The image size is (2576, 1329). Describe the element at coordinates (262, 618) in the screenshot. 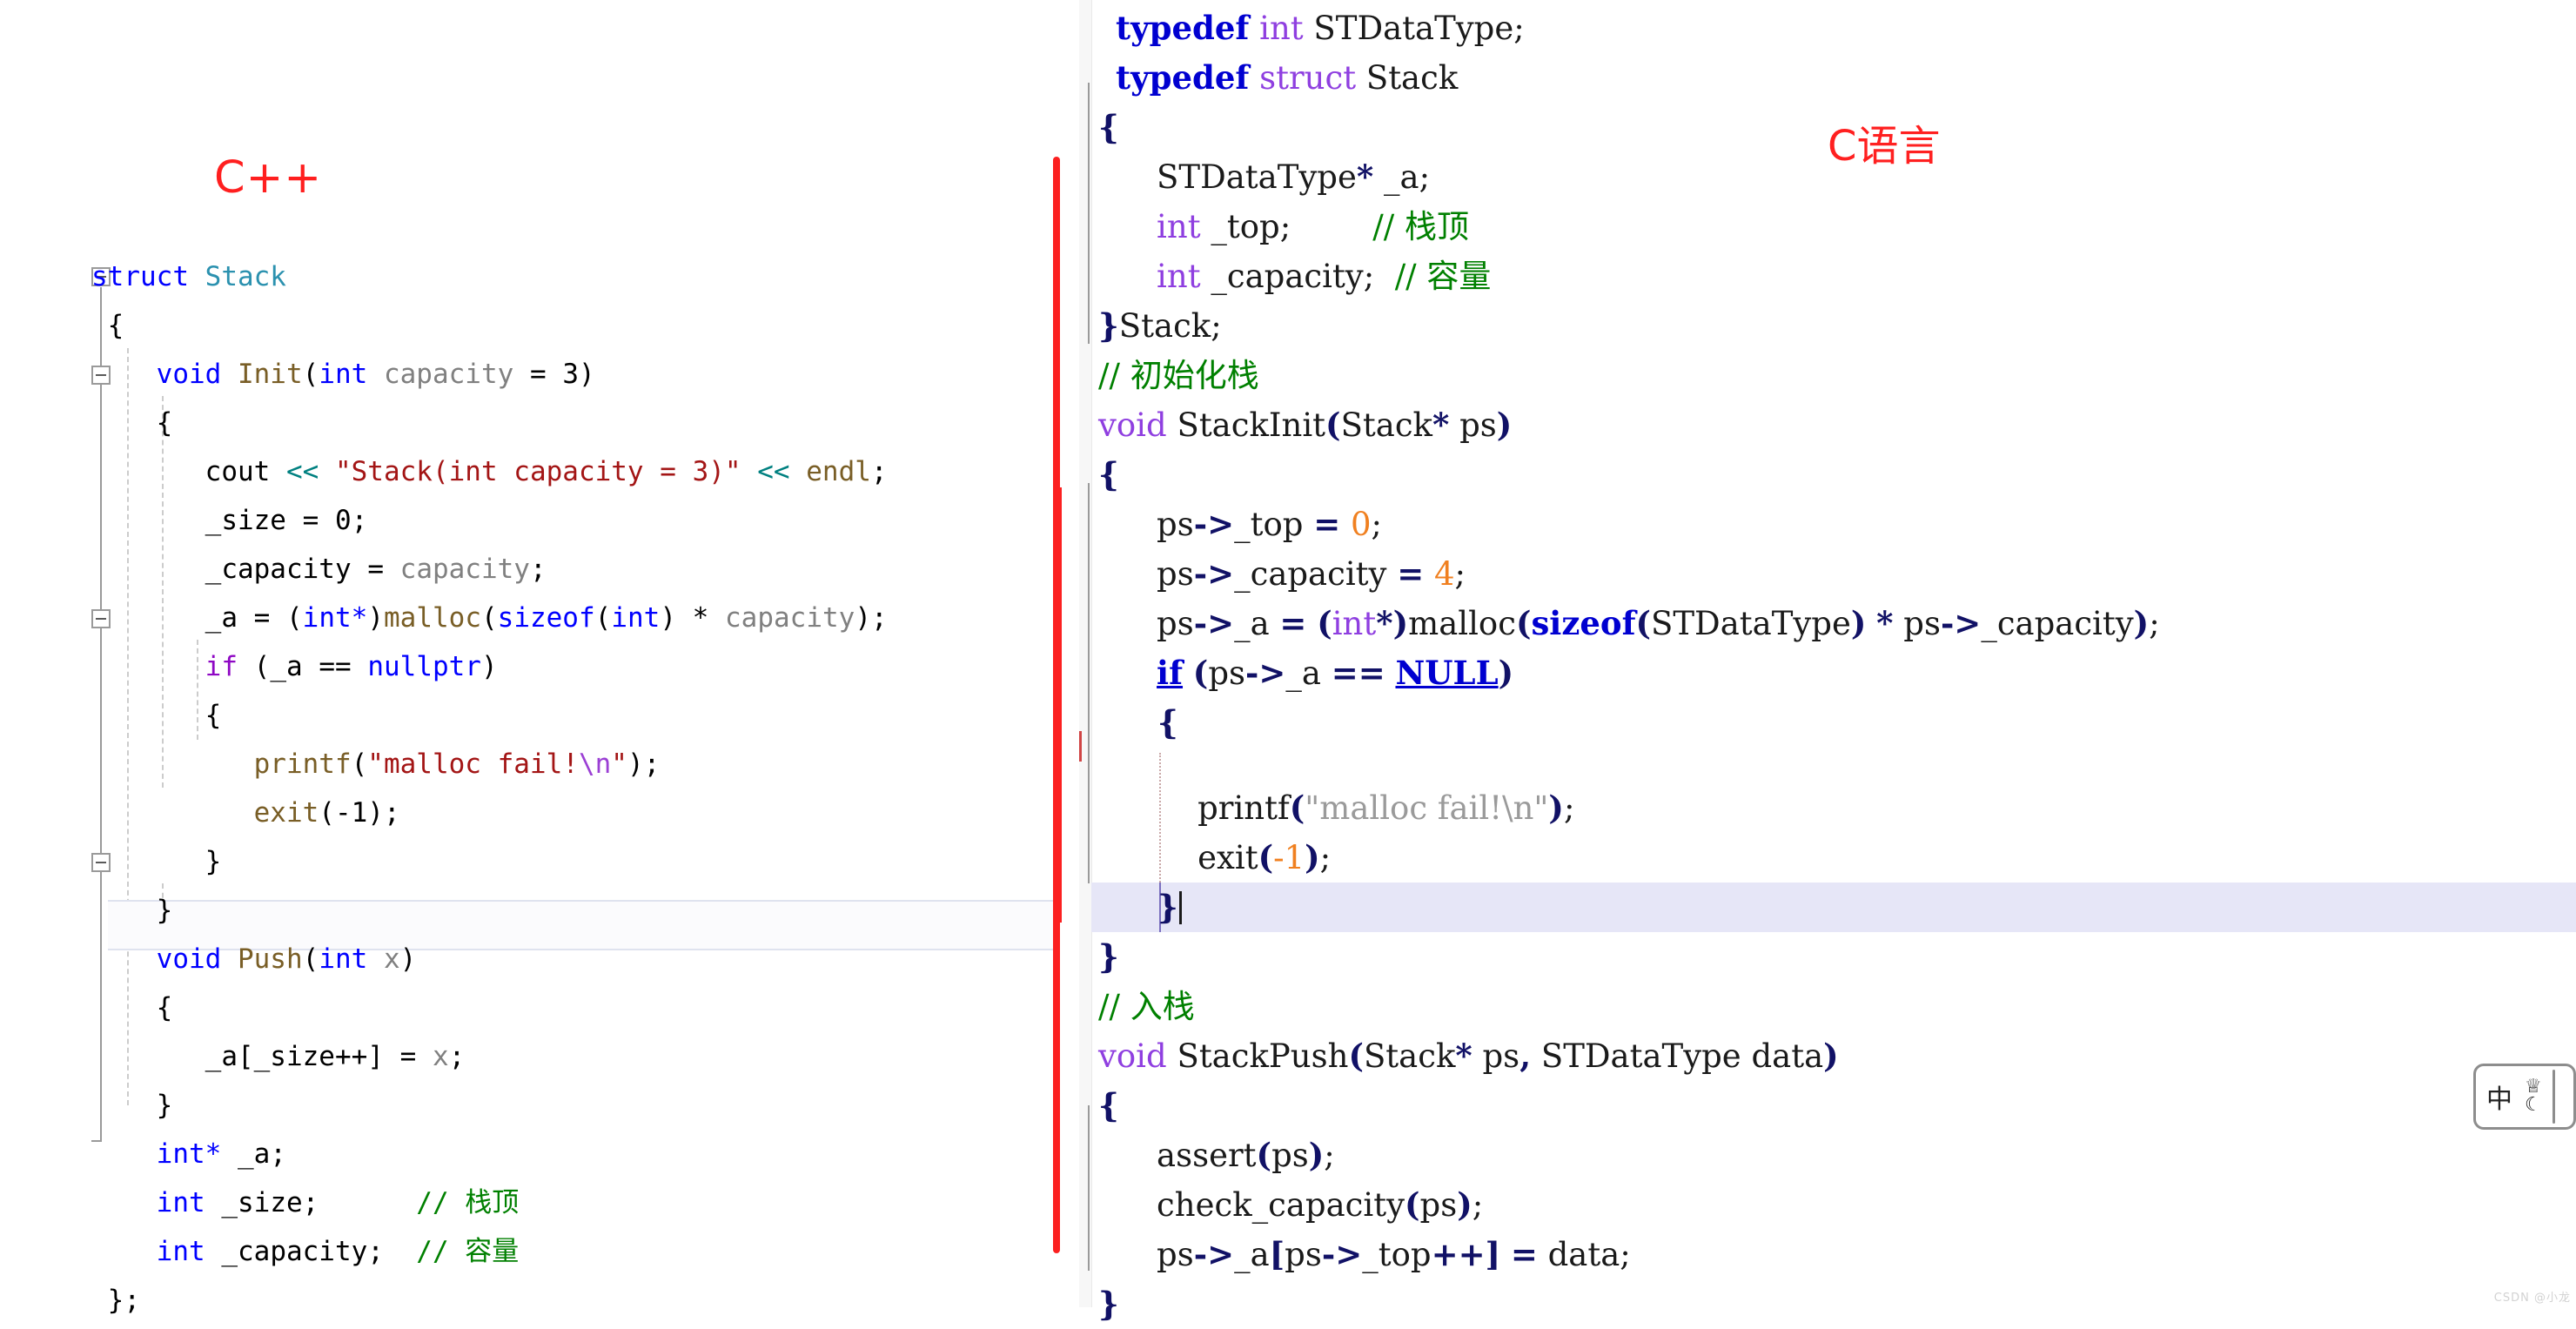

I see `token-punct: =` at that location.